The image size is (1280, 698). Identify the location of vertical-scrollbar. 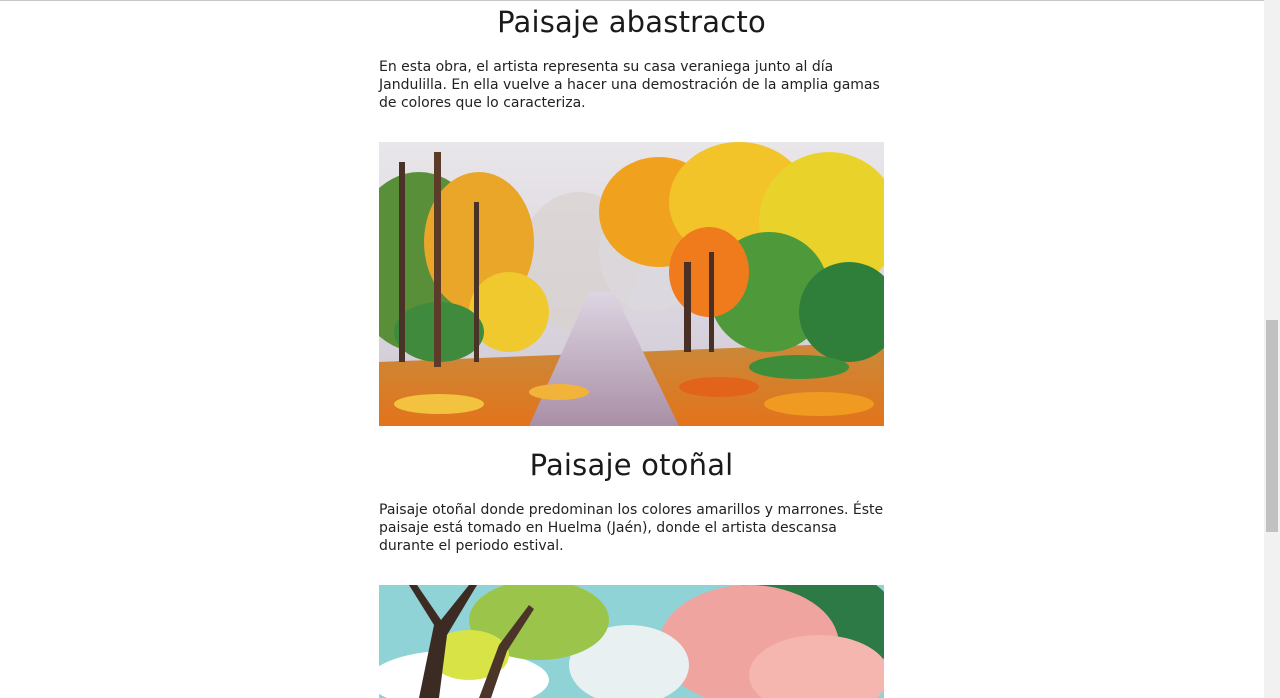
(1272, 349).